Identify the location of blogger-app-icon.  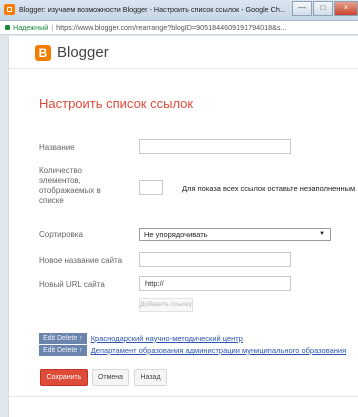
(9, 9).